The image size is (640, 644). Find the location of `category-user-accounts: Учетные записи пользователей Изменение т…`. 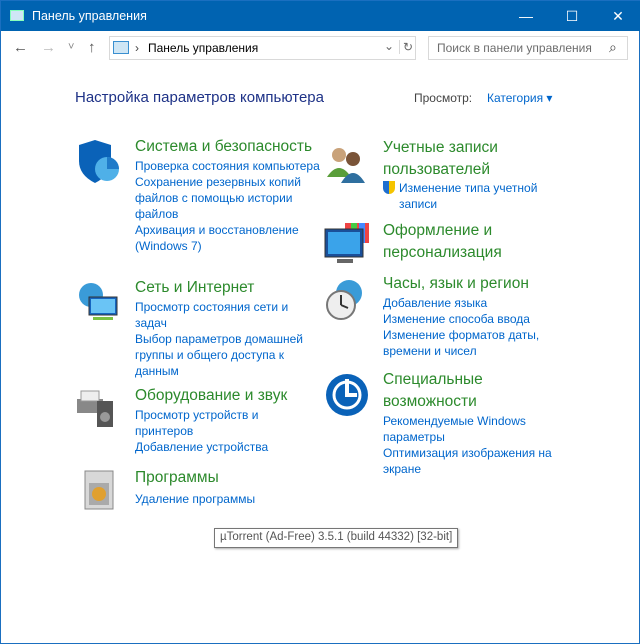

category-user-accounts: Учетные записи пользователей Изменение т… is located at coordinates (475, 174).